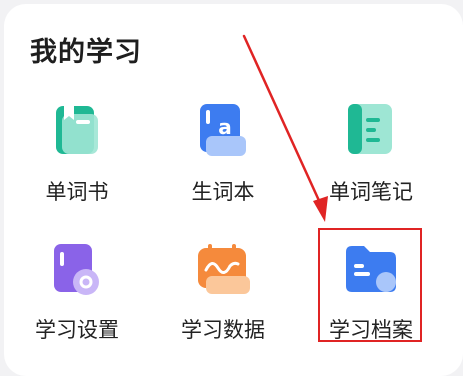 The image size is (463, 376). What do you see at coordinates (77, 192) in the screenshot?
I see `tile-label: 单词书` at bounding box center [77, 192].